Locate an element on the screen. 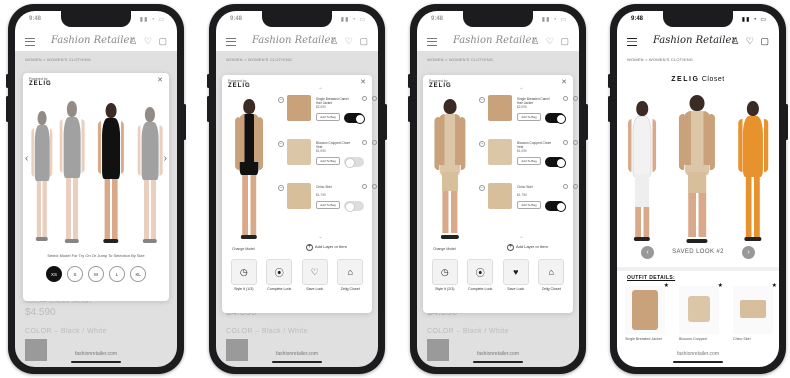 Image resolution: width=790 pixels, height=378 pixels. size-button-xl: XL is located at coordinates (138, 274).